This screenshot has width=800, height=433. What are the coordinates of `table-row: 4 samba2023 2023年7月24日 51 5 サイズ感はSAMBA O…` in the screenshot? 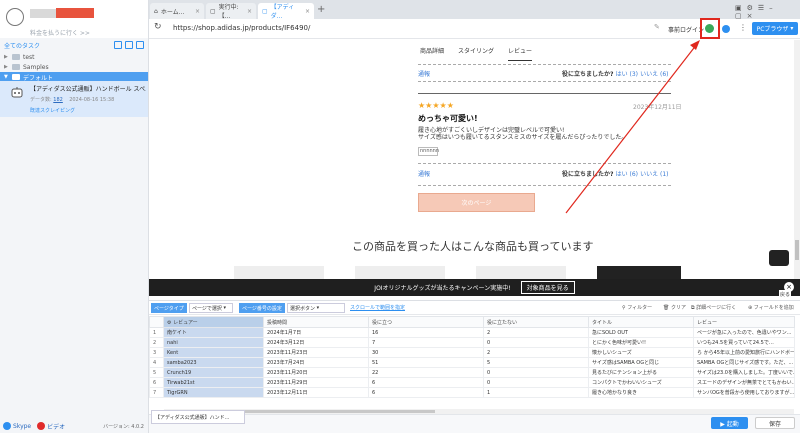 It's located at (472, 362).